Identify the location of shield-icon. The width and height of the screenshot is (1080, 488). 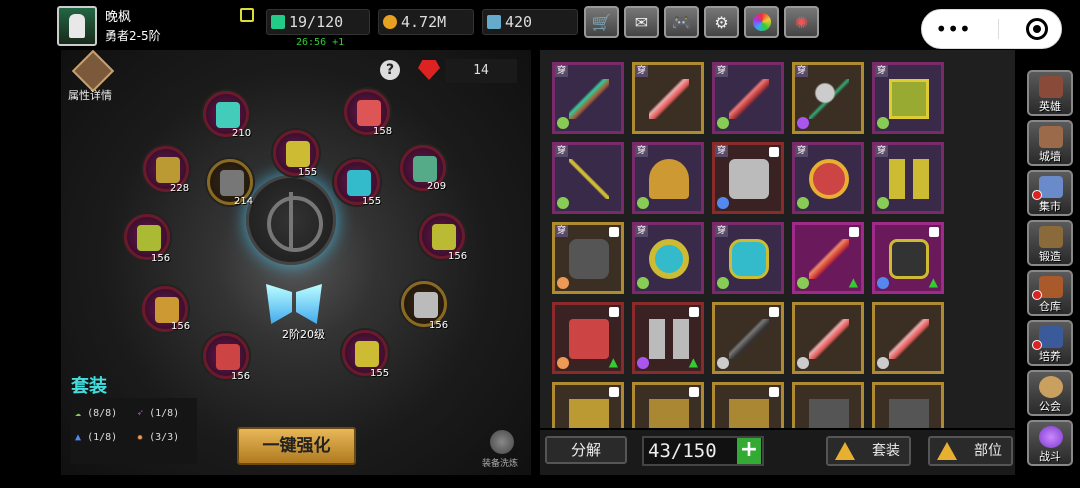
(589, 413).